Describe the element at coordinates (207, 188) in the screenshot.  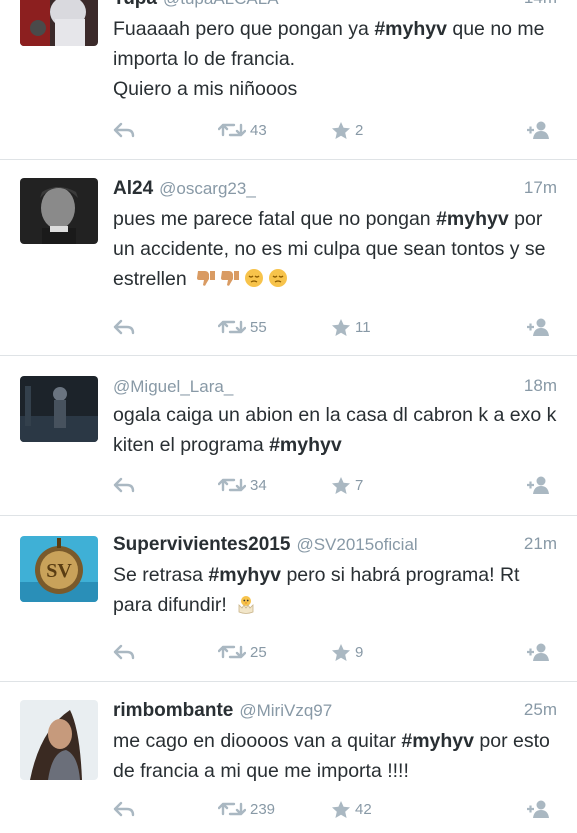
I see `user-handle: @oscarg23_` at that location.